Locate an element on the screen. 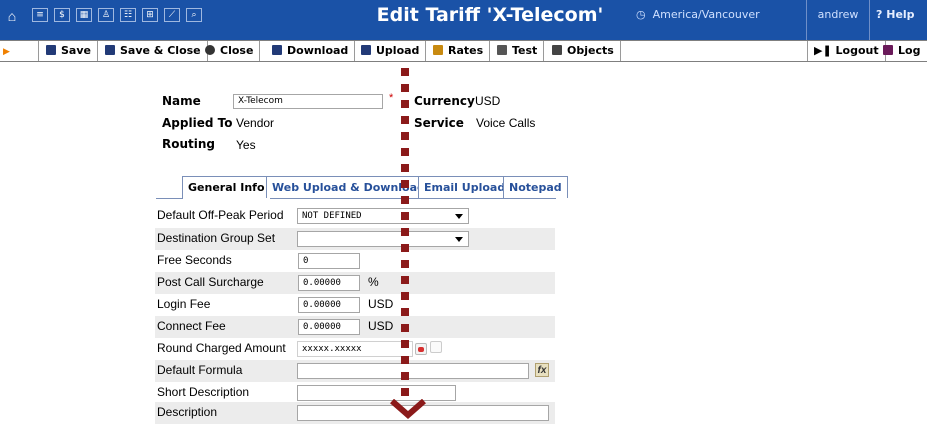  destination-group-label: Destination Group Set is located at coordinates (216, 238).